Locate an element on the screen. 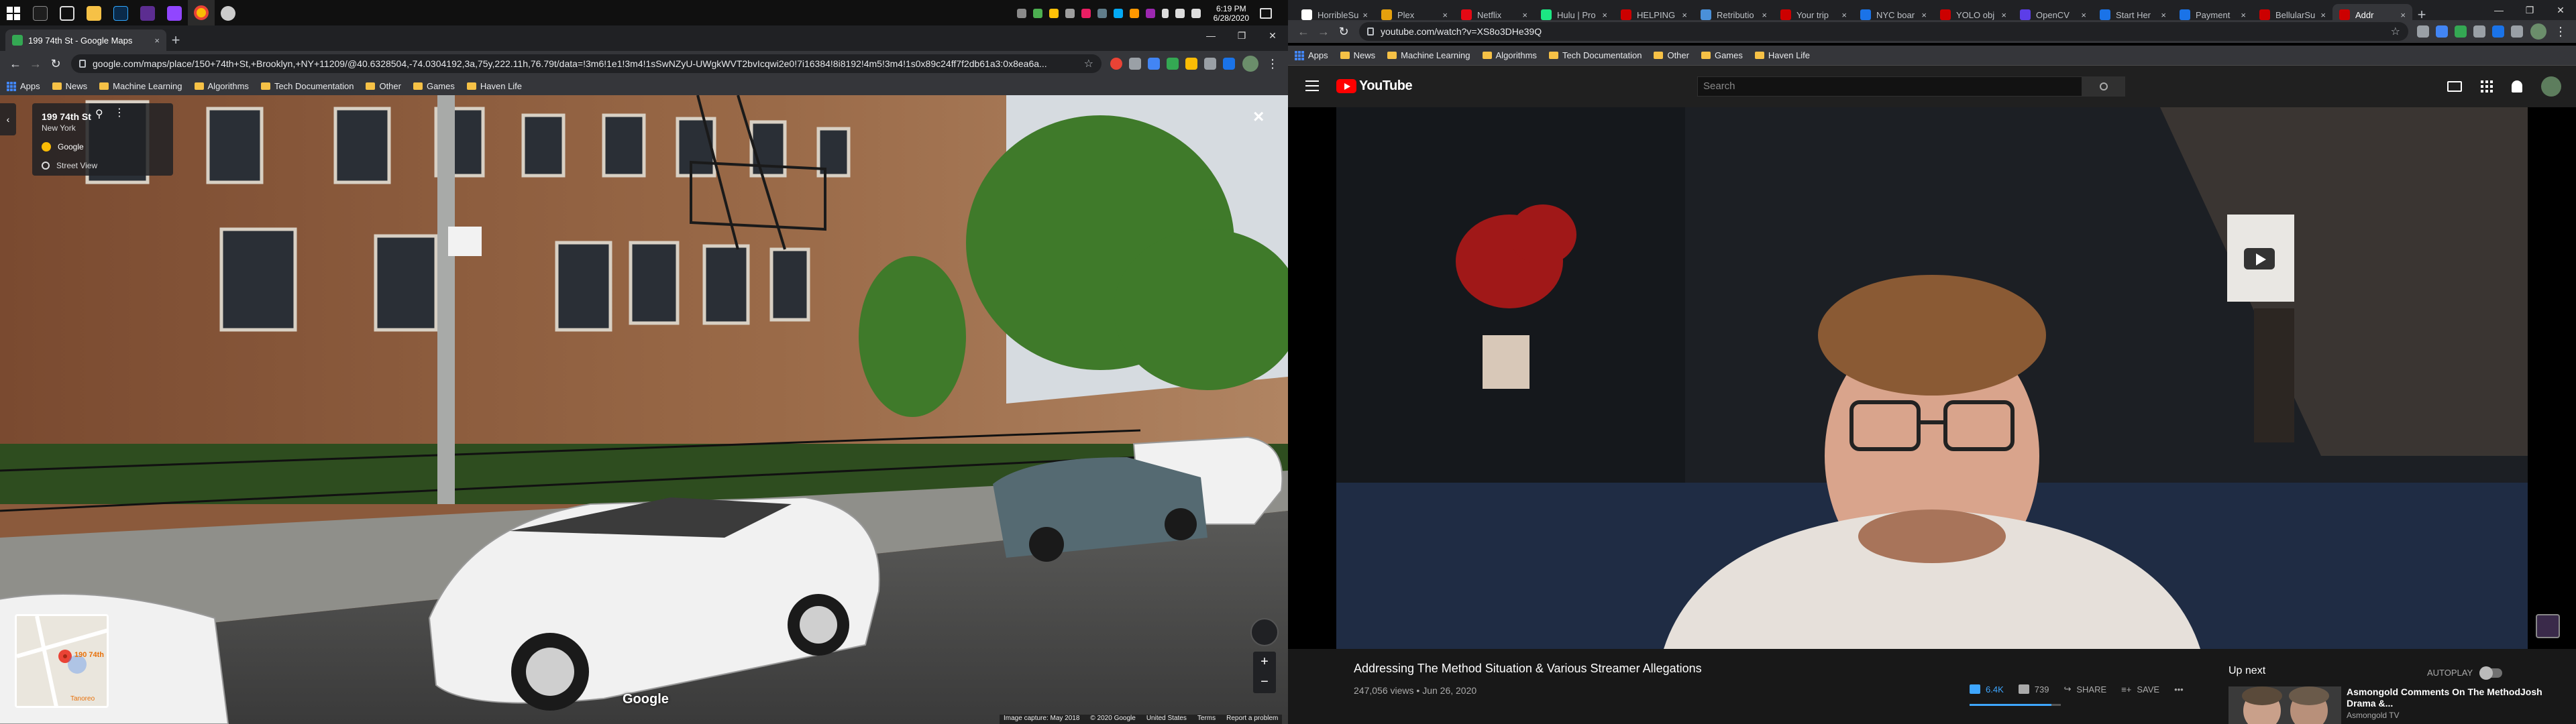  zoom-out-button: − is located at coordinates (1264, 682).